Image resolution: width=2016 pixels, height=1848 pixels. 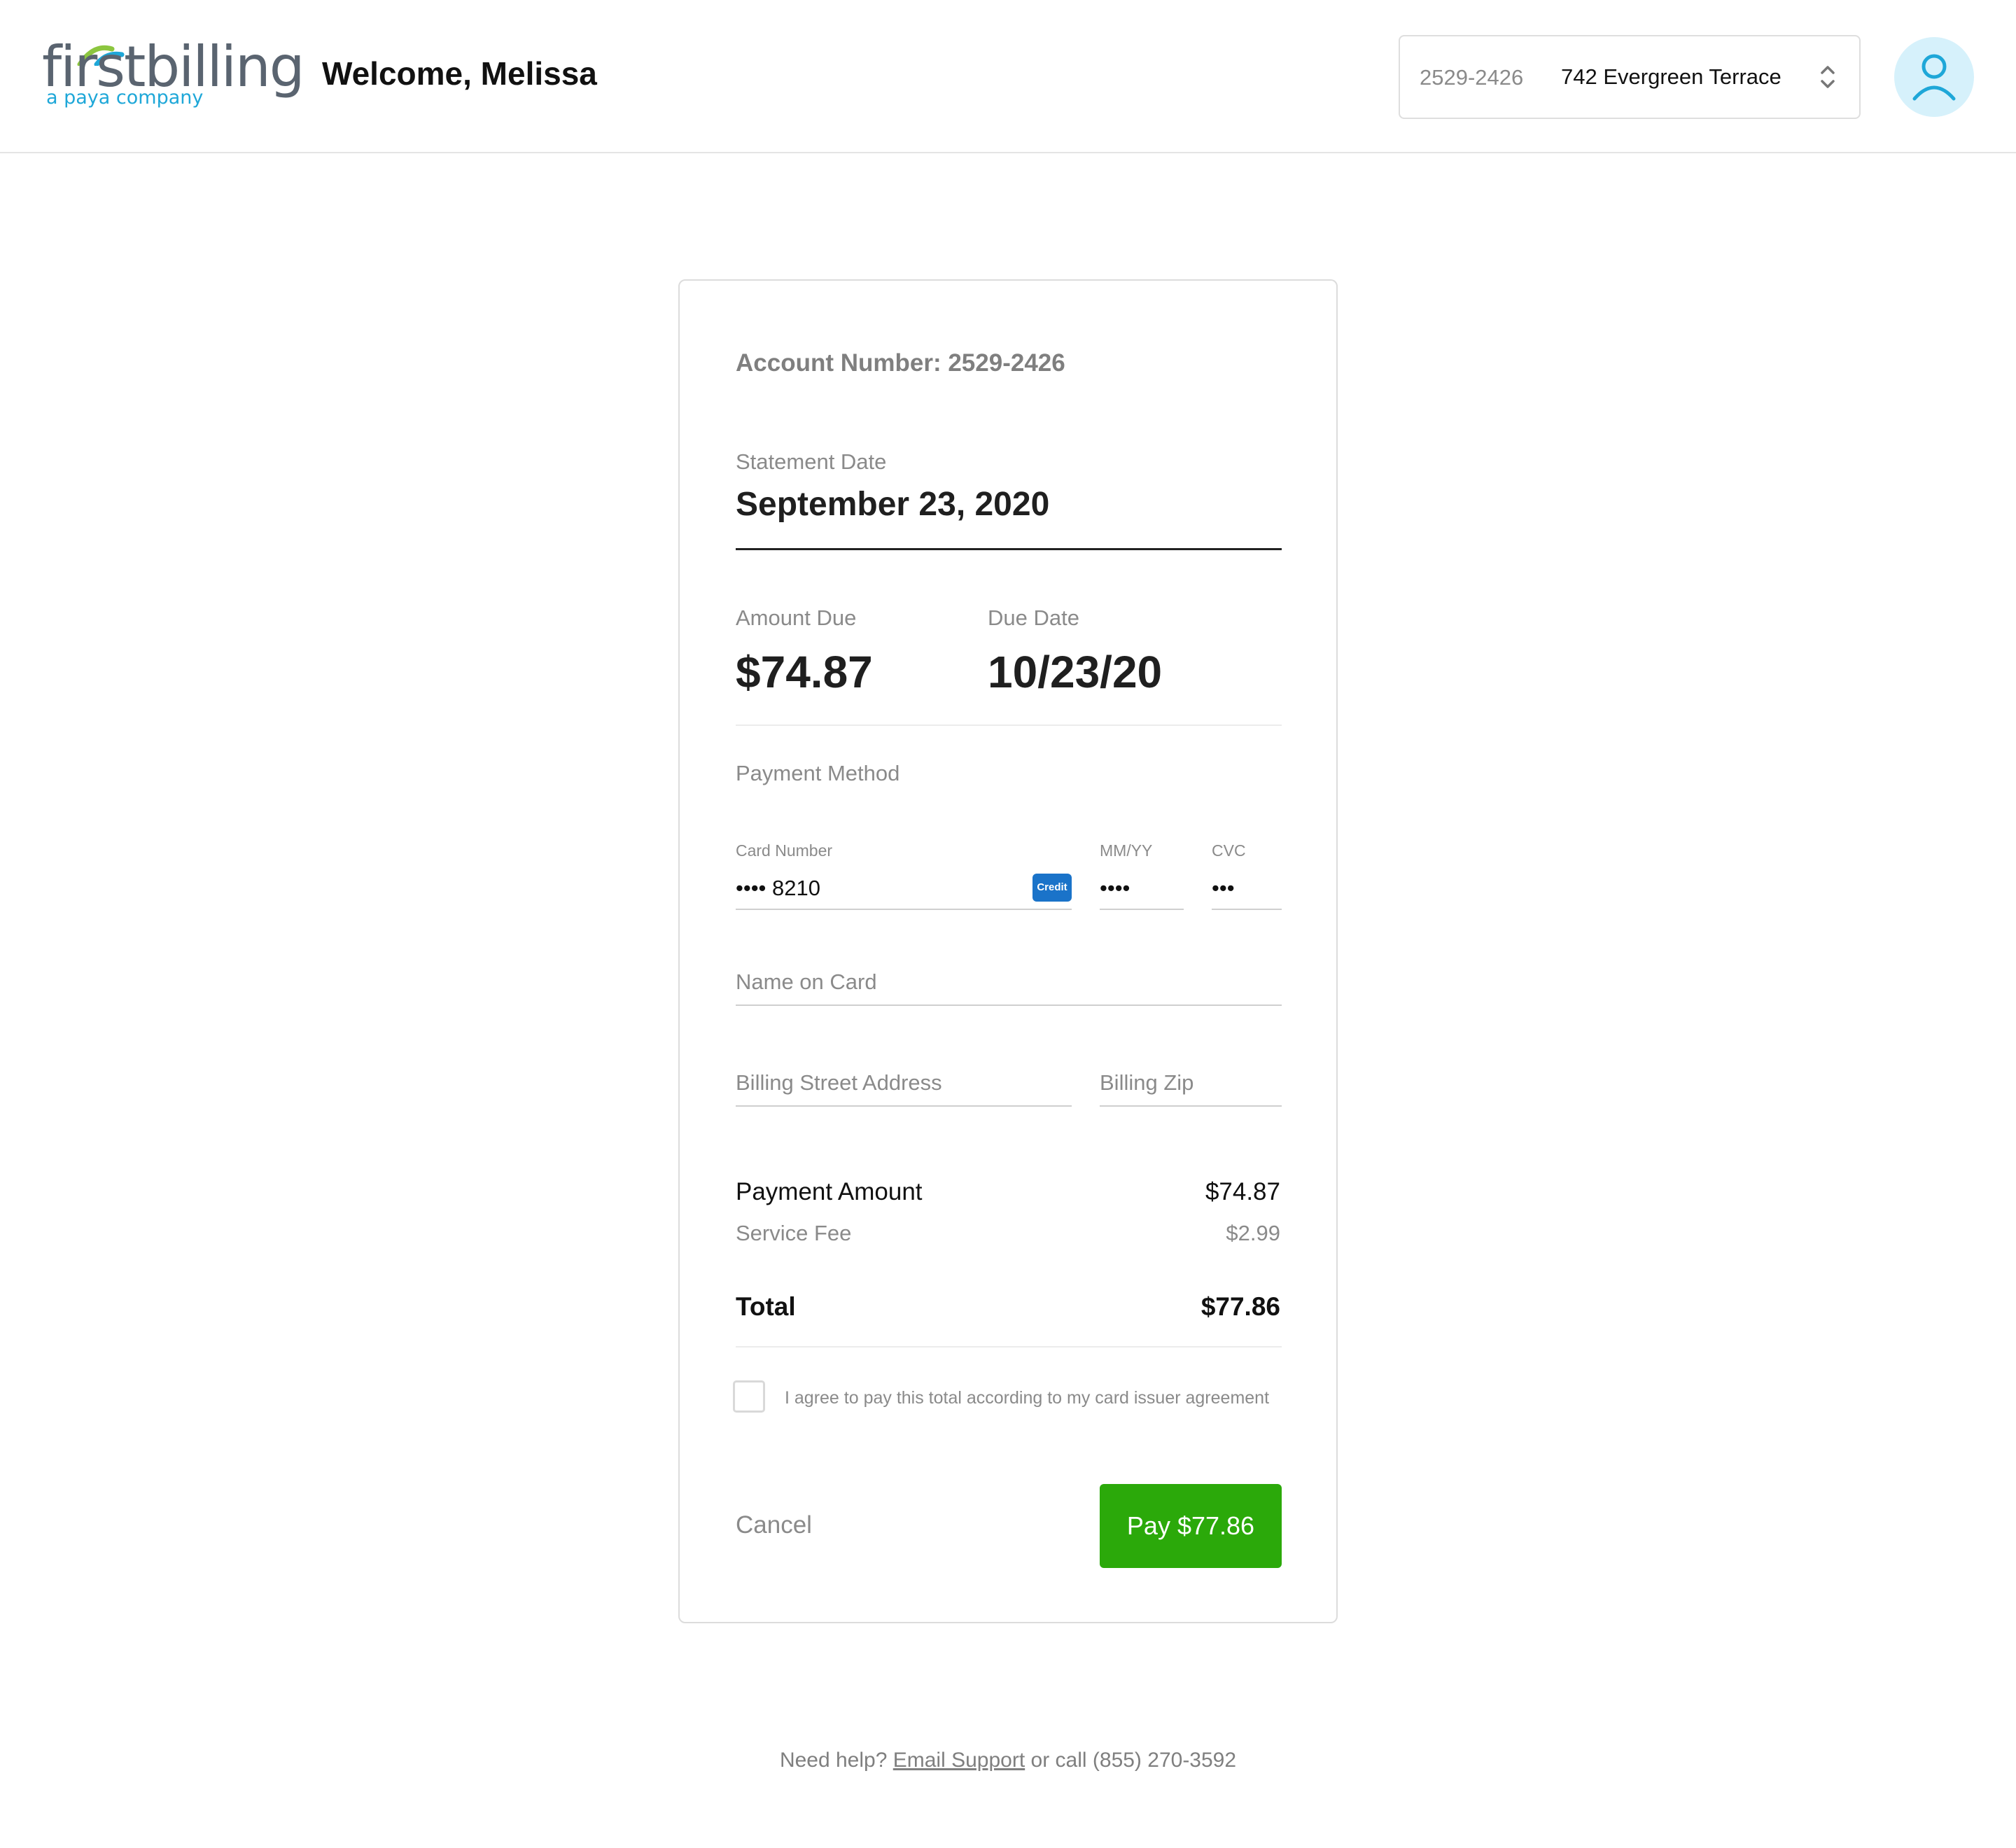 I want to click on billing-zip-placeholder: Billing Zip, so click(x=1147, y=1082).